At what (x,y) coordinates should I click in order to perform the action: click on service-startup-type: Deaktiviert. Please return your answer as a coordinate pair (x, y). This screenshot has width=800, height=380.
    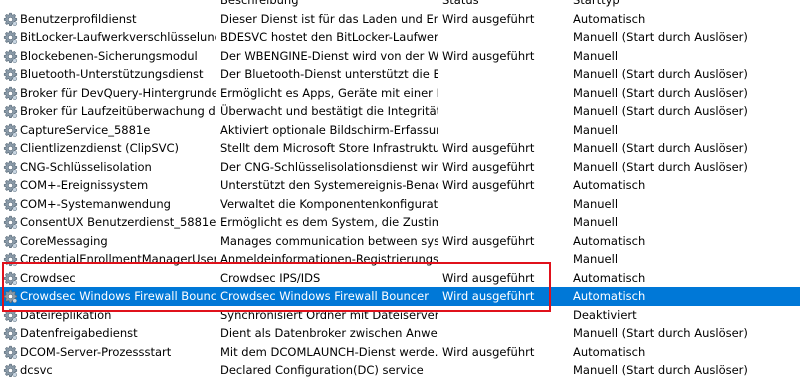
    Looking at the image, I should click on (605, 314).